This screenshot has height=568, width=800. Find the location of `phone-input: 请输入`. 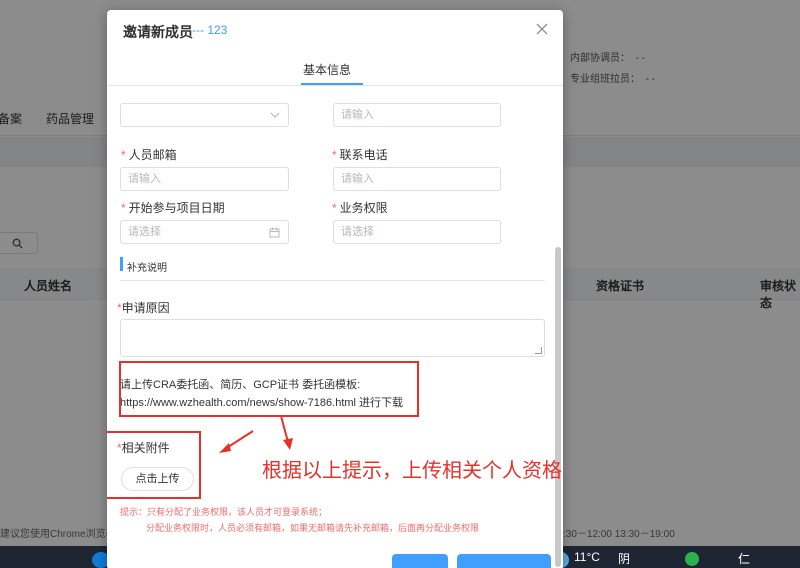

phone-input: 请输入 is located at coordinates (417, 179).